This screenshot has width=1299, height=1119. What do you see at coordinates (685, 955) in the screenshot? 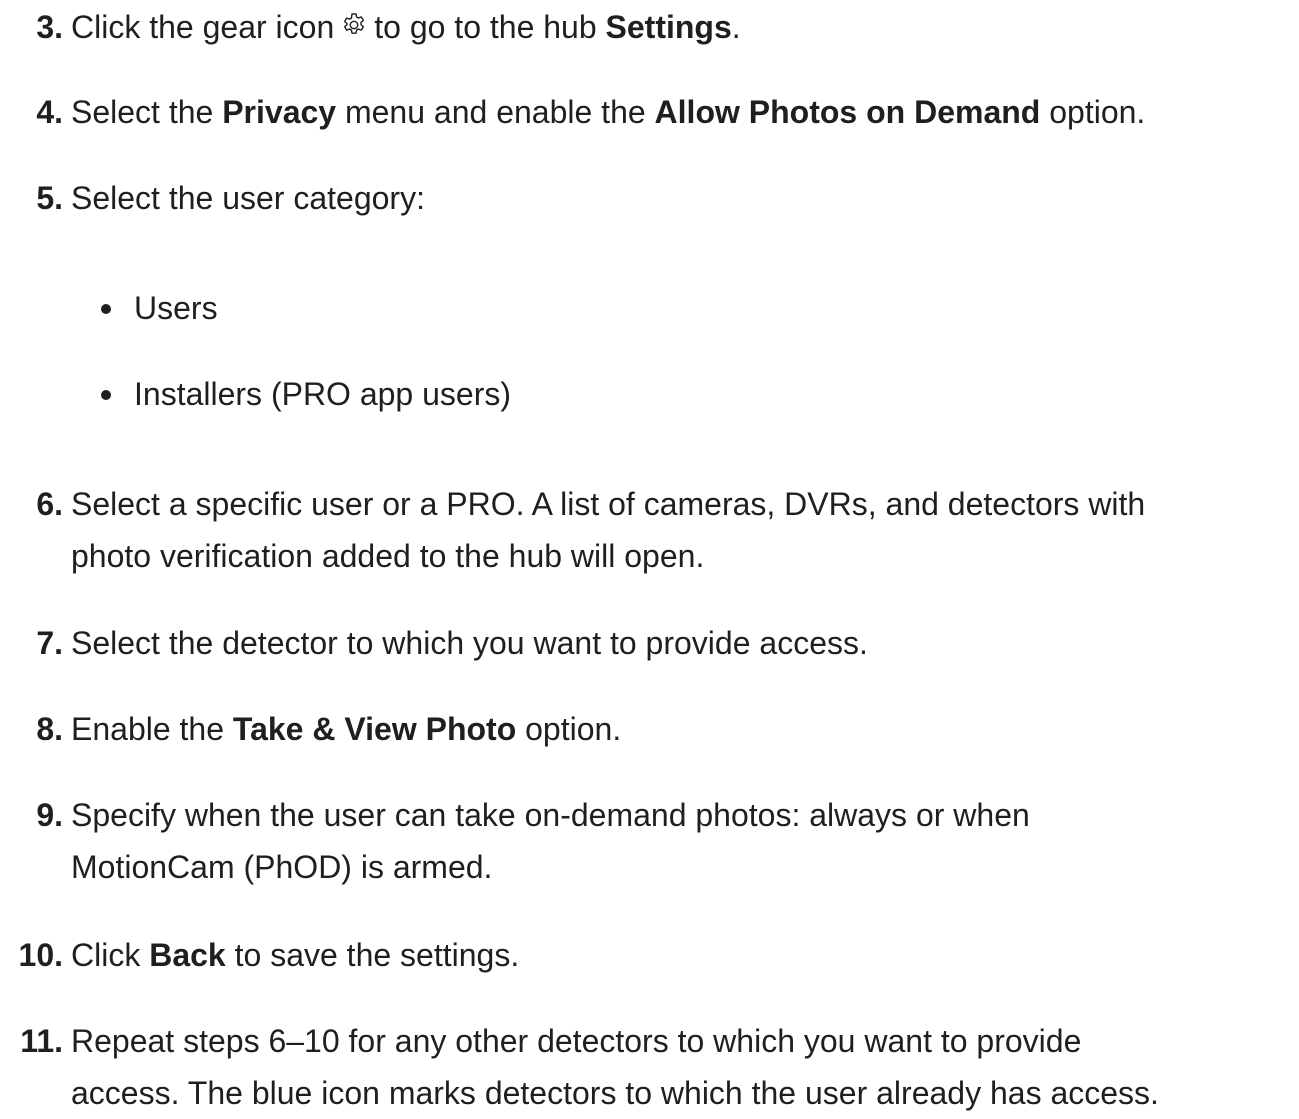
I see `step-text: Click Back to save the settings.` at bounding box center [685, 955].